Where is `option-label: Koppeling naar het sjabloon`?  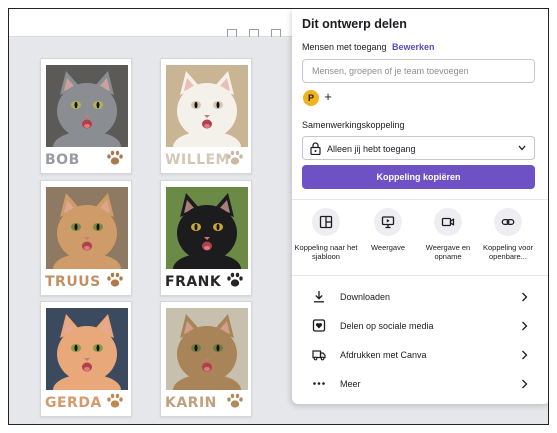 option-label: Koppeling naar het sjabloon is located at coordinates (326, 252).